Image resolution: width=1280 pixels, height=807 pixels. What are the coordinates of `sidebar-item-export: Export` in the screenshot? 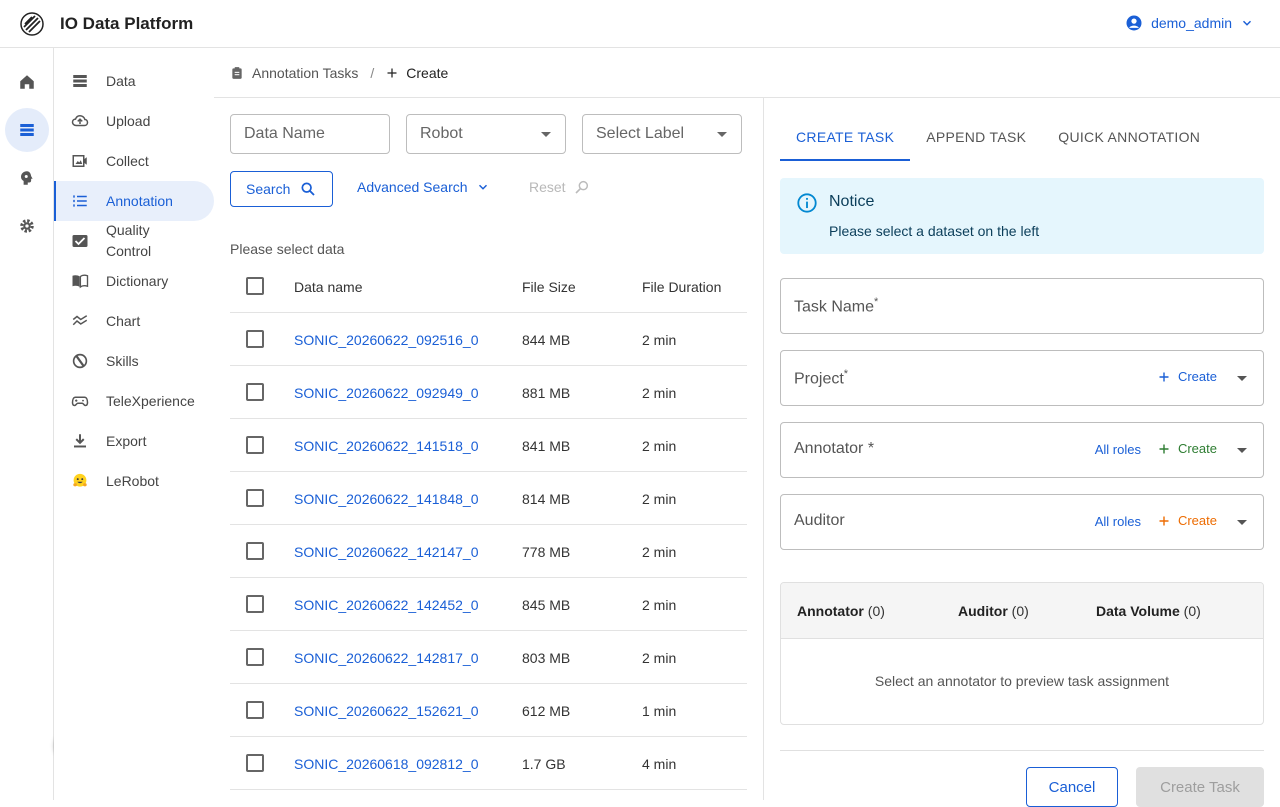 It's located at (134, 441).